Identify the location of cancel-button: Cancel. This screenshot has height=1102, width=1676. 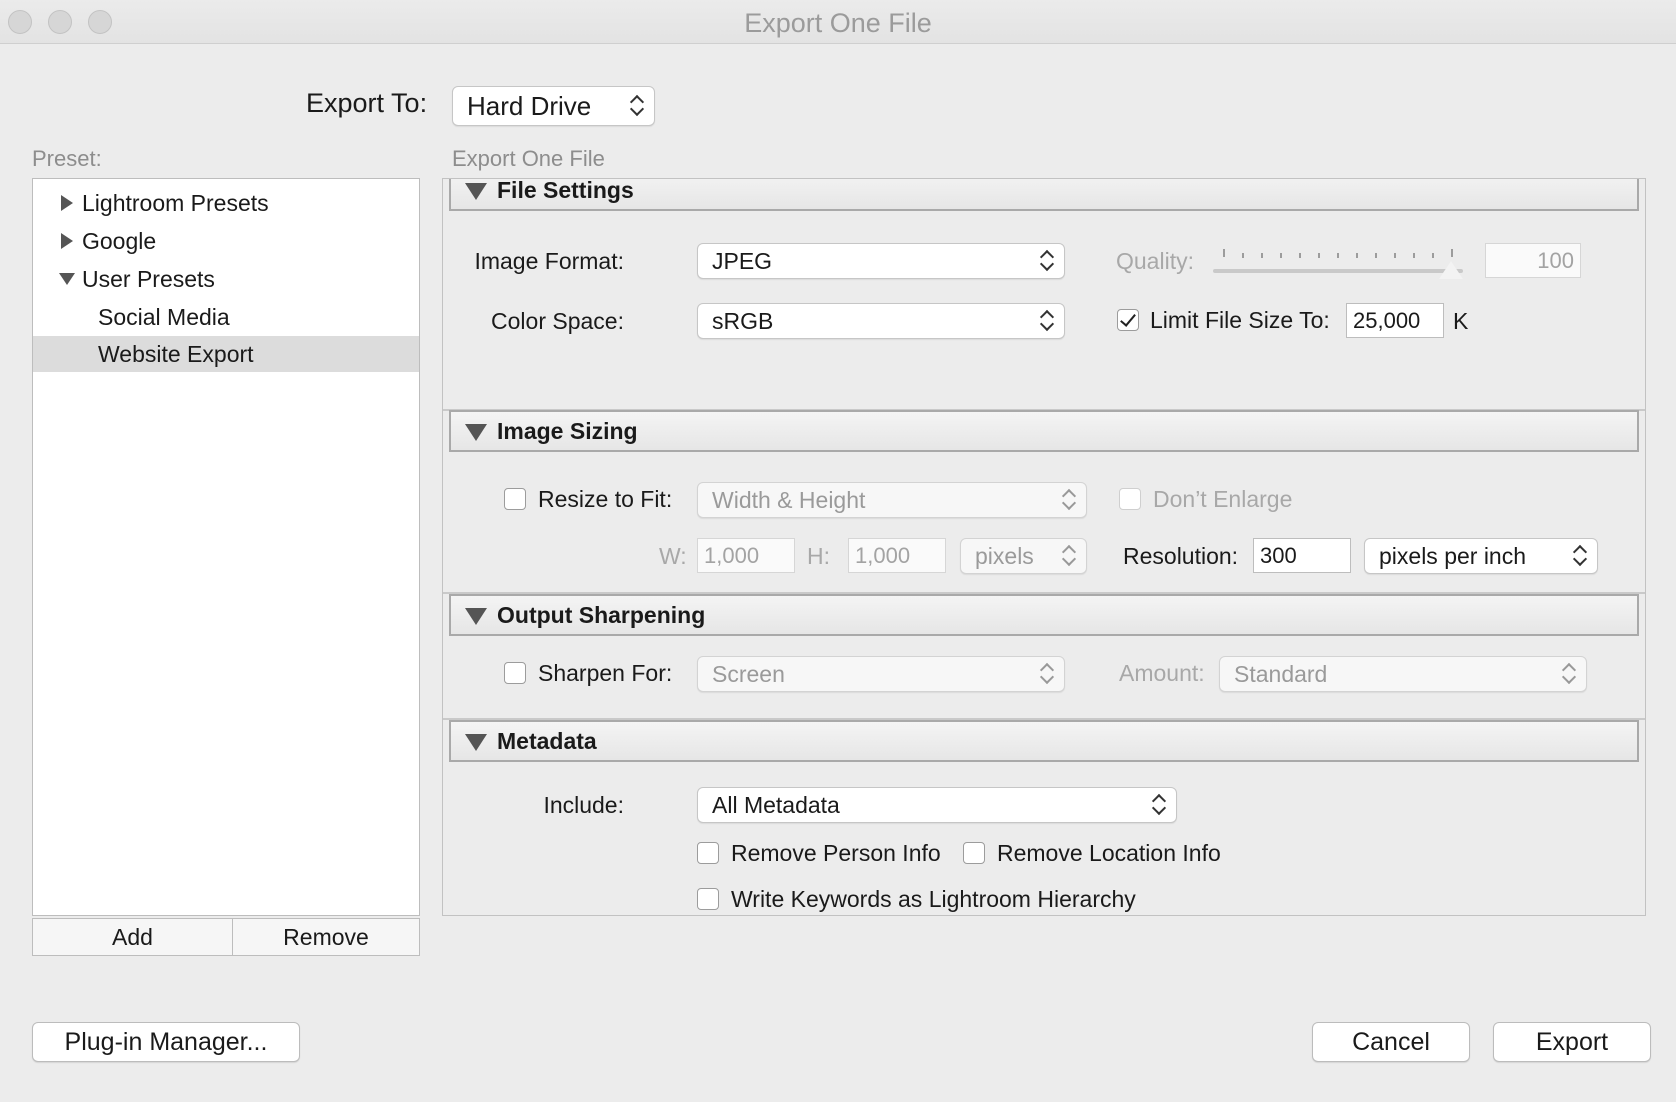
(1391, 1042).